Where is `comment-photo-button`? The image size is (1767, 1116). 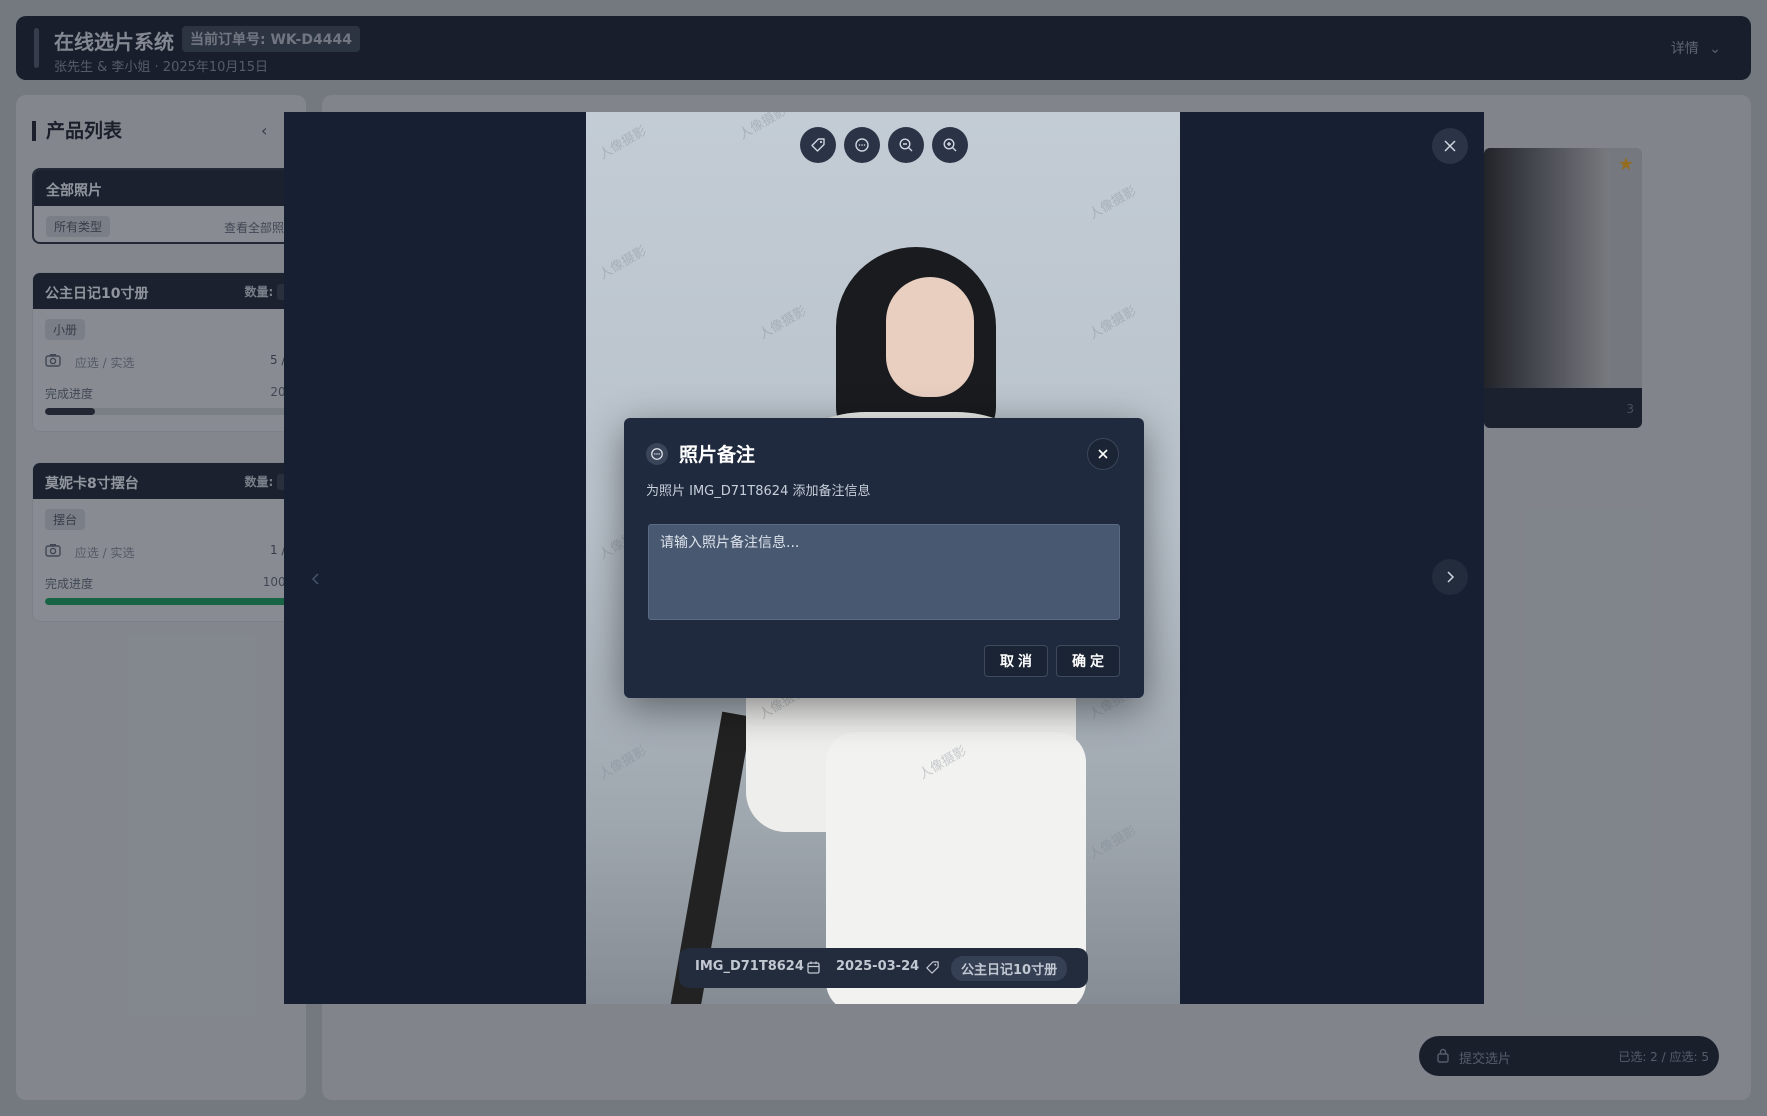
comment-photo-button is located at coordinates (862, 145).